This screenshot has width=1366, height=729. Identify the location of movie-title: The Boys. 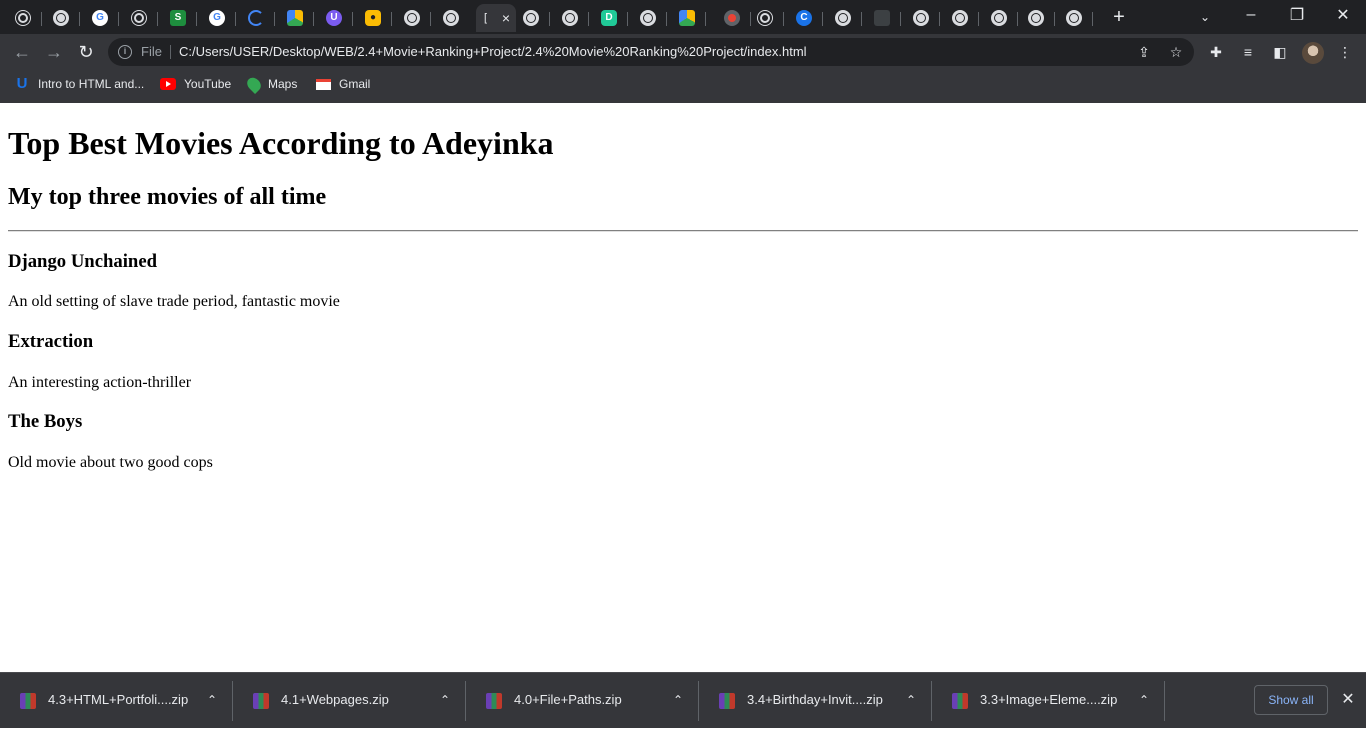
(45, 421).